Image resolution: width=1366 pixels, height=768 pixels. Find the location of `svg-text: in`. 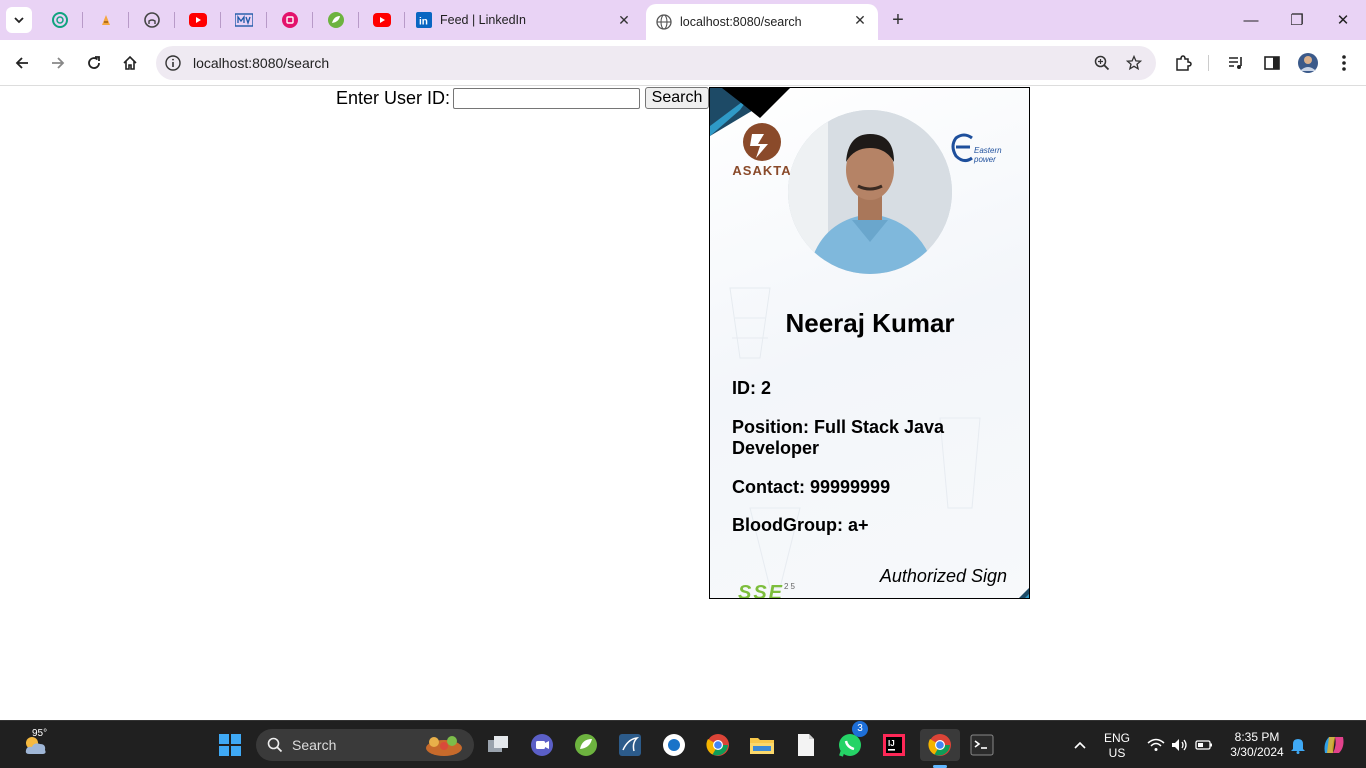

svg-text: in is located at coordinates (423, 22).